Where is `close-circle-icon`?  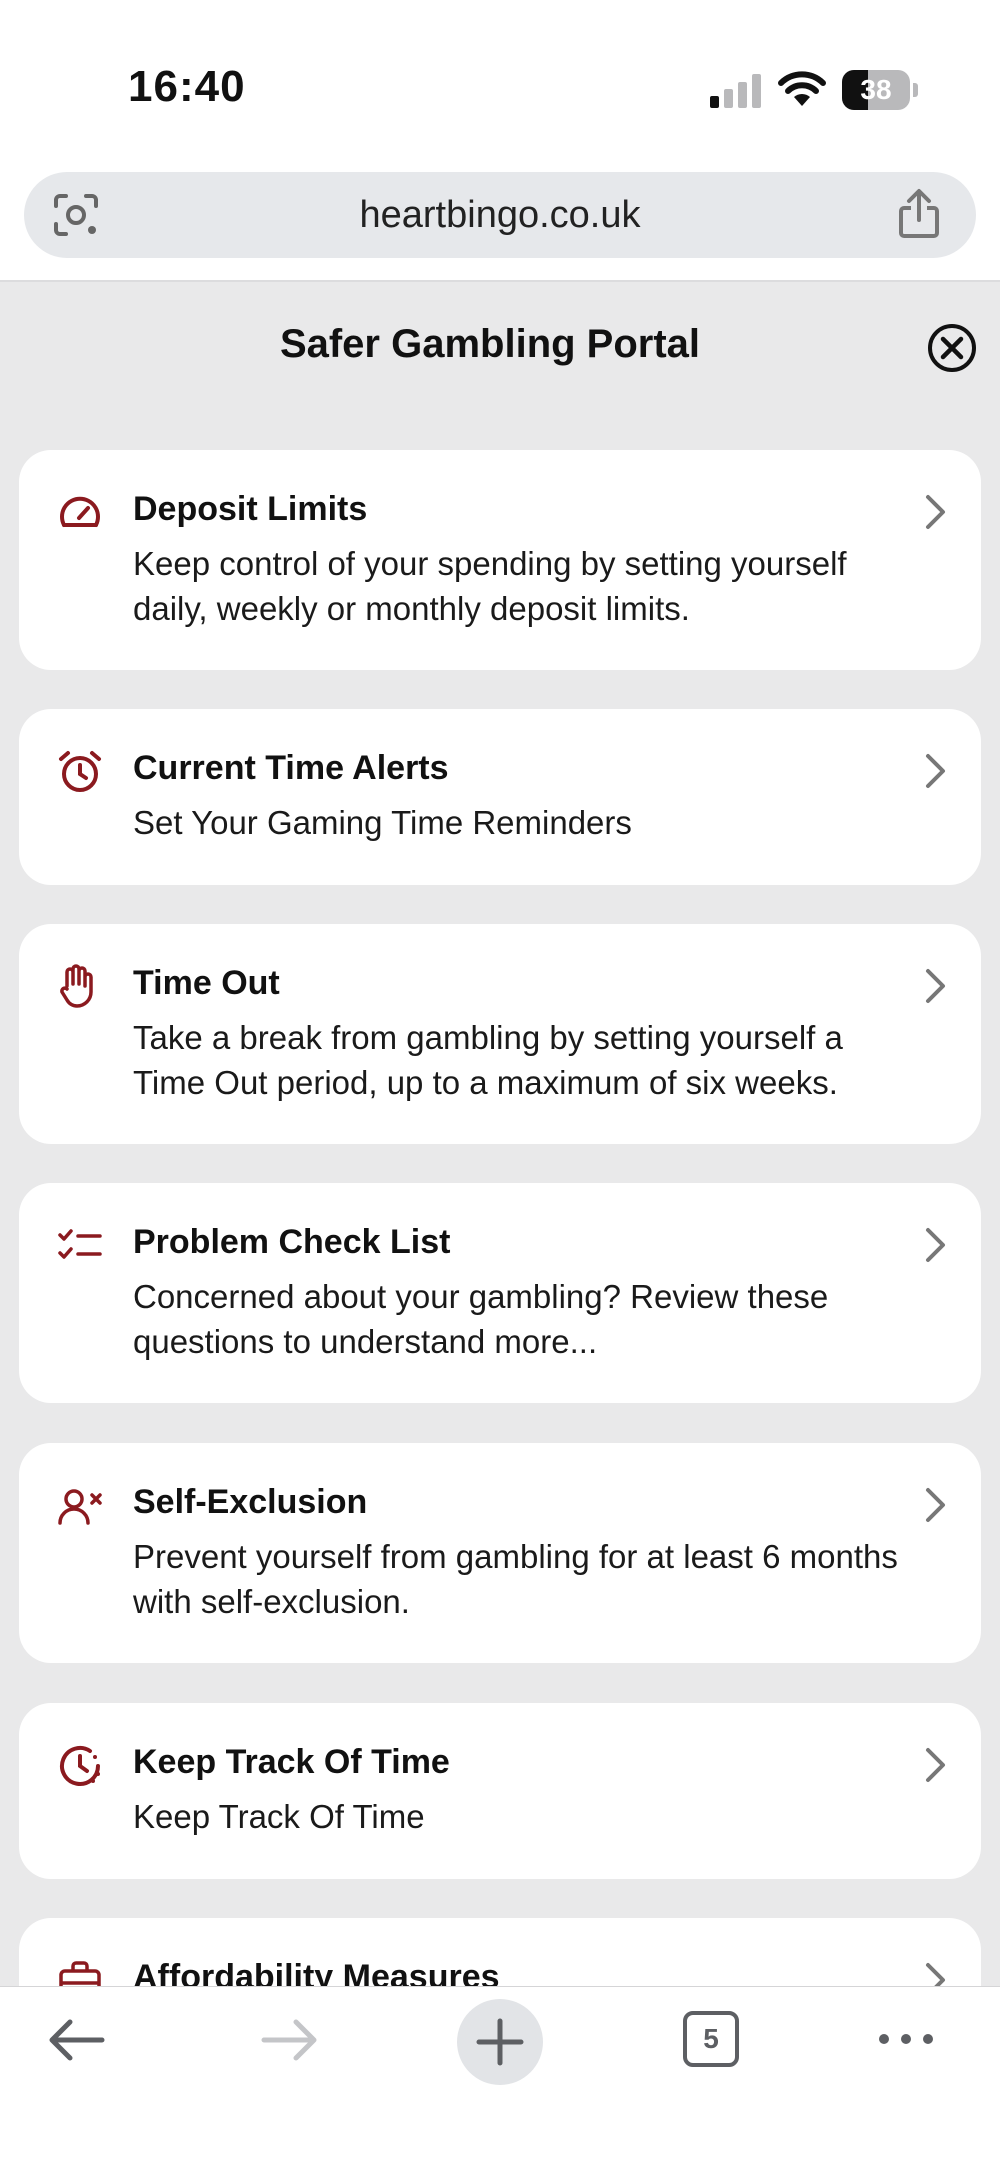
close-circle-icon is located at coordinates (952, 348).